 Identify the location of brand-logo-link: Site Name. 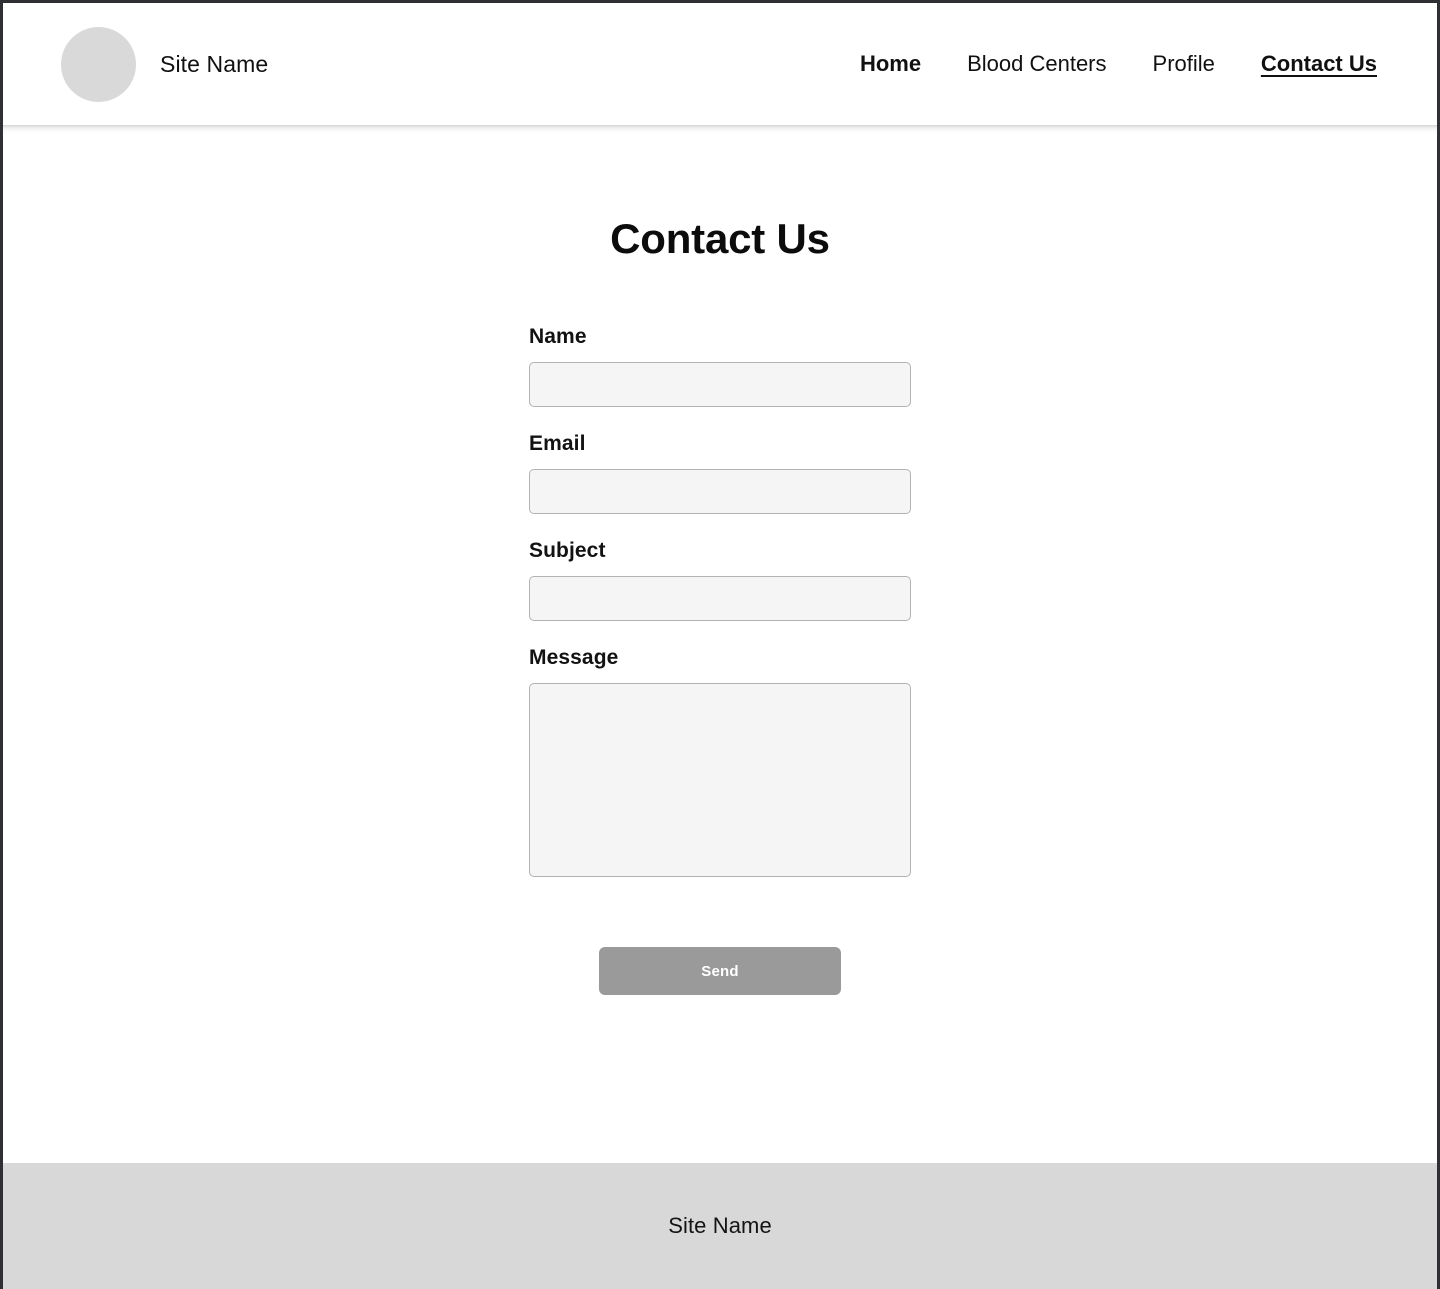
(165, 64).